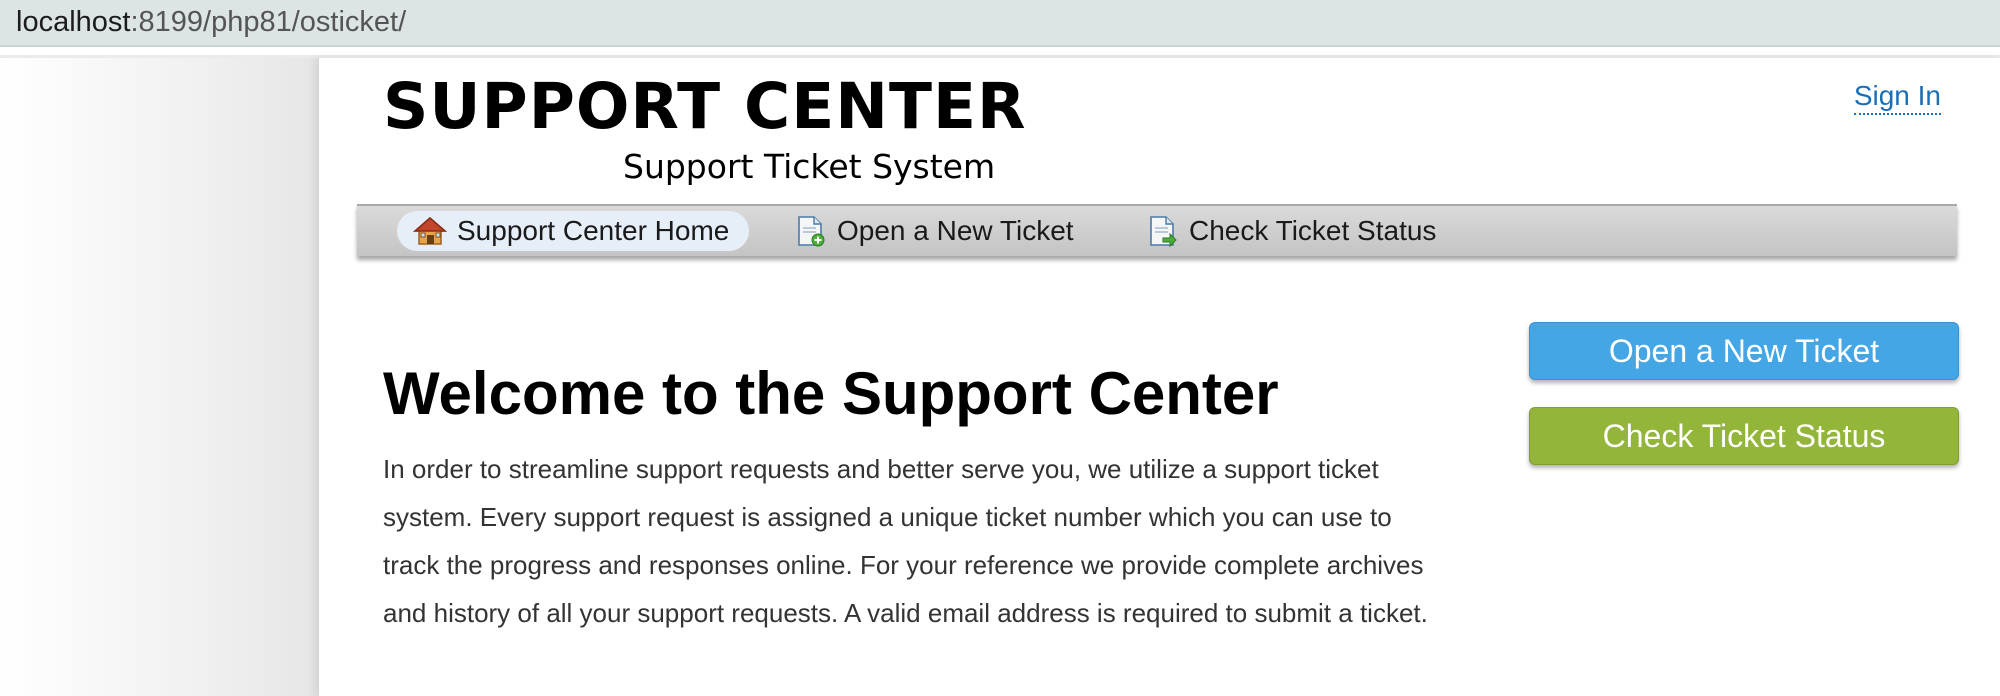 This screenshot has height=696, width=2000. Describe the element at coordinates (1000, 23) in the screenshot. I see `browser-address-bar: localhost:8199/php81/osticket/` at that location.